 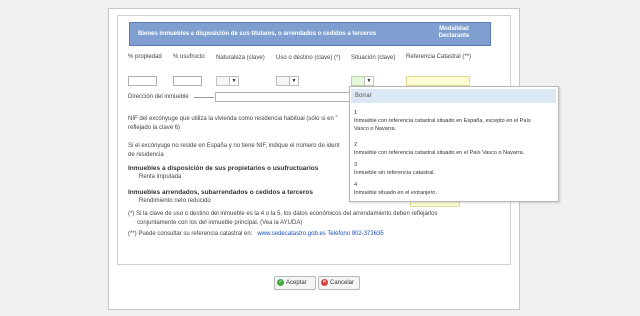 I want to click on col-naturaleza: Naturaleza (clave), so click(x=240, y=58).